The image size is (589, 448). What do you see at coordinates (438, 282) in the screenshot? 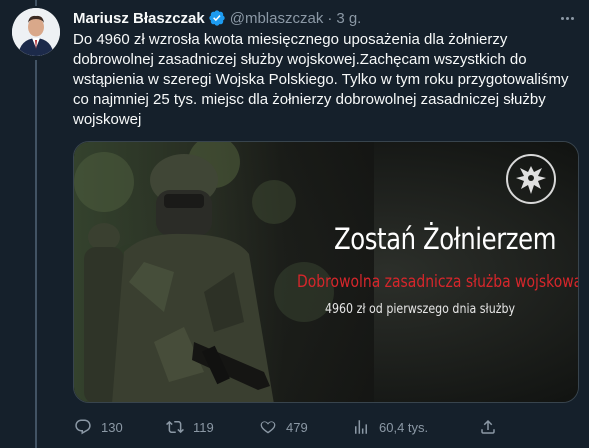
I see `media-subtitle: Dobrowolna zasadnicza służba wojskowa` at bounding box center [438, 282].